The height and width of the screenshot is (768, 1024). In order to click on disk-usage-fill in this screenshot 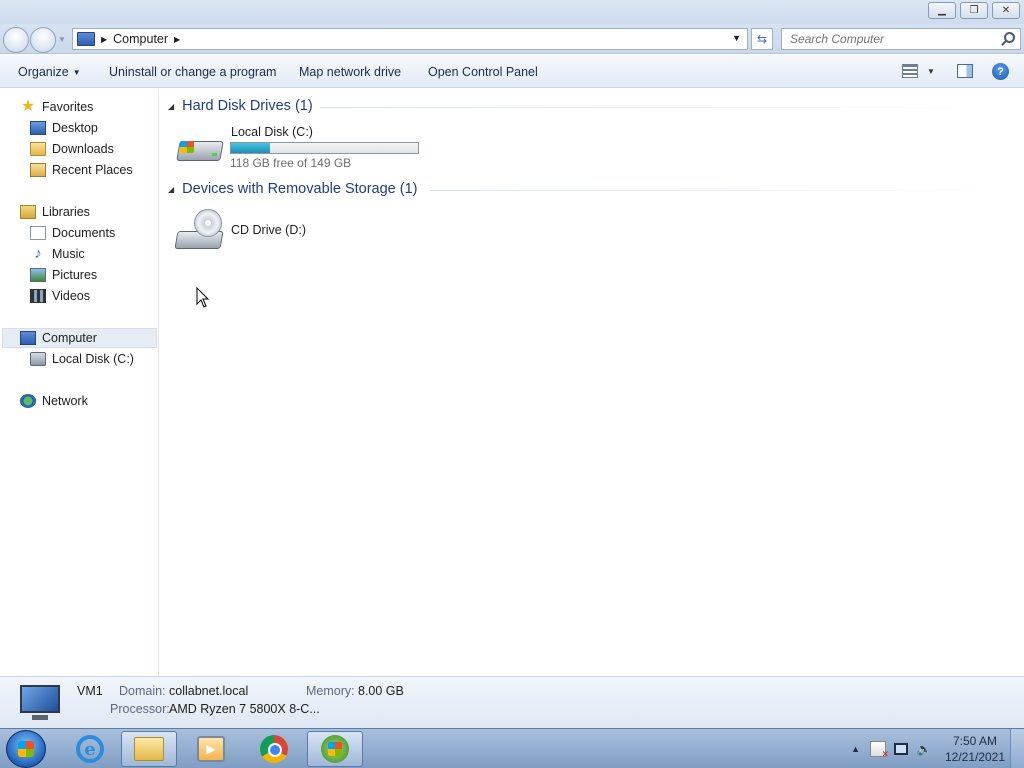, I will do `click(250, 148)`.